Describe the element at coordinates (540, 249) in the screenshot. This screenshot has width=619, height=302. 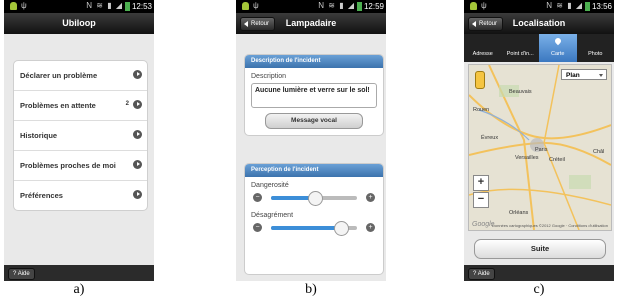
I see `next-button: Suite` at that location.